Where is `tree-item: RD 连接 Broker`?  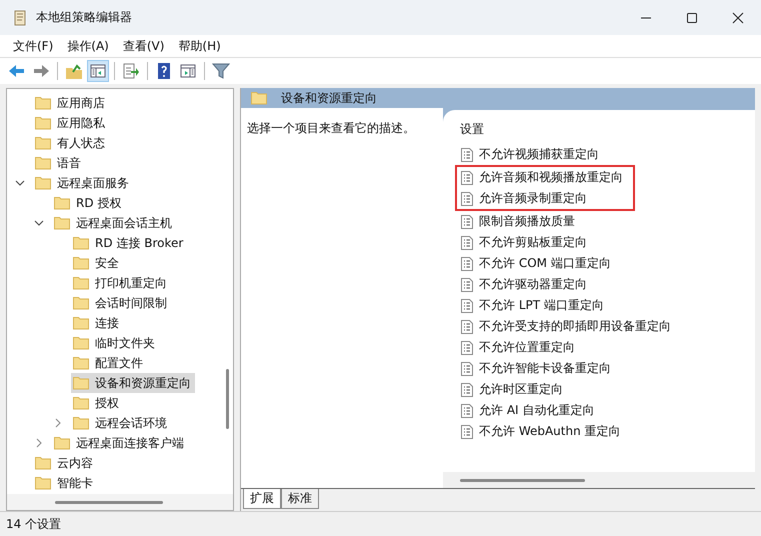
tree-item: RD 连接 Broker is located at coordinates (129, 243).